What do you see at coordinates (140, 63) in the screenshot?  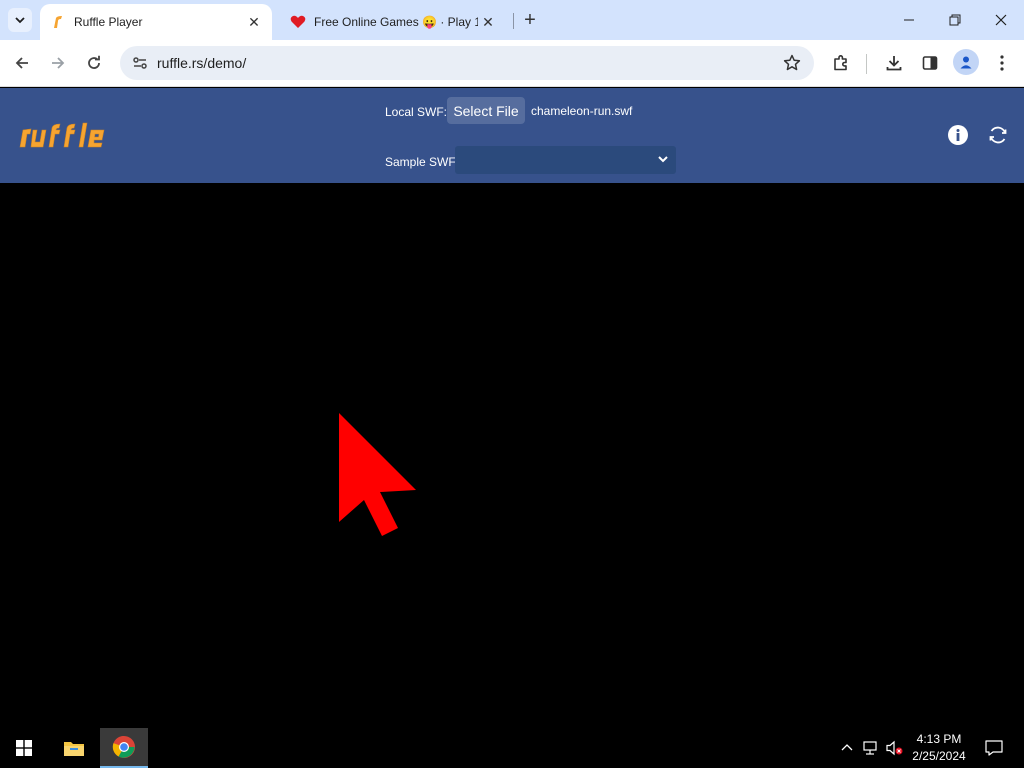 I see `site-info-icon` at bounding box center [140, 63].